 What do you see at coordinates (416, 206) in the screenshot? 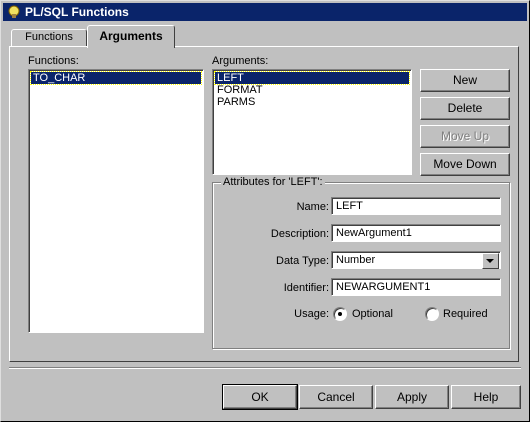
I see `name-field: LEFT` at bounding box center [416, 206].